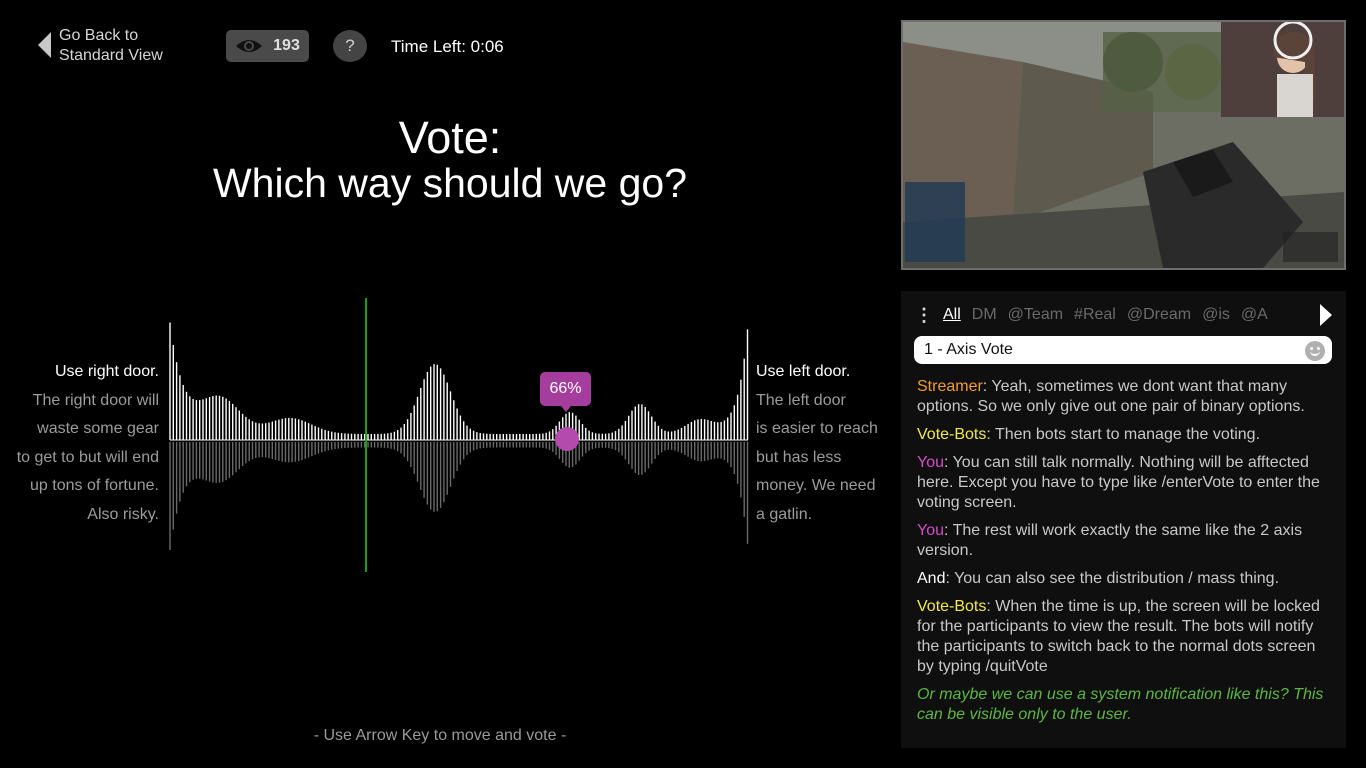 This screenshot has height=768, width=1366. Describe the element at coordinates (350, 46) in the screenshot. I see `help-button: ?` at that location.